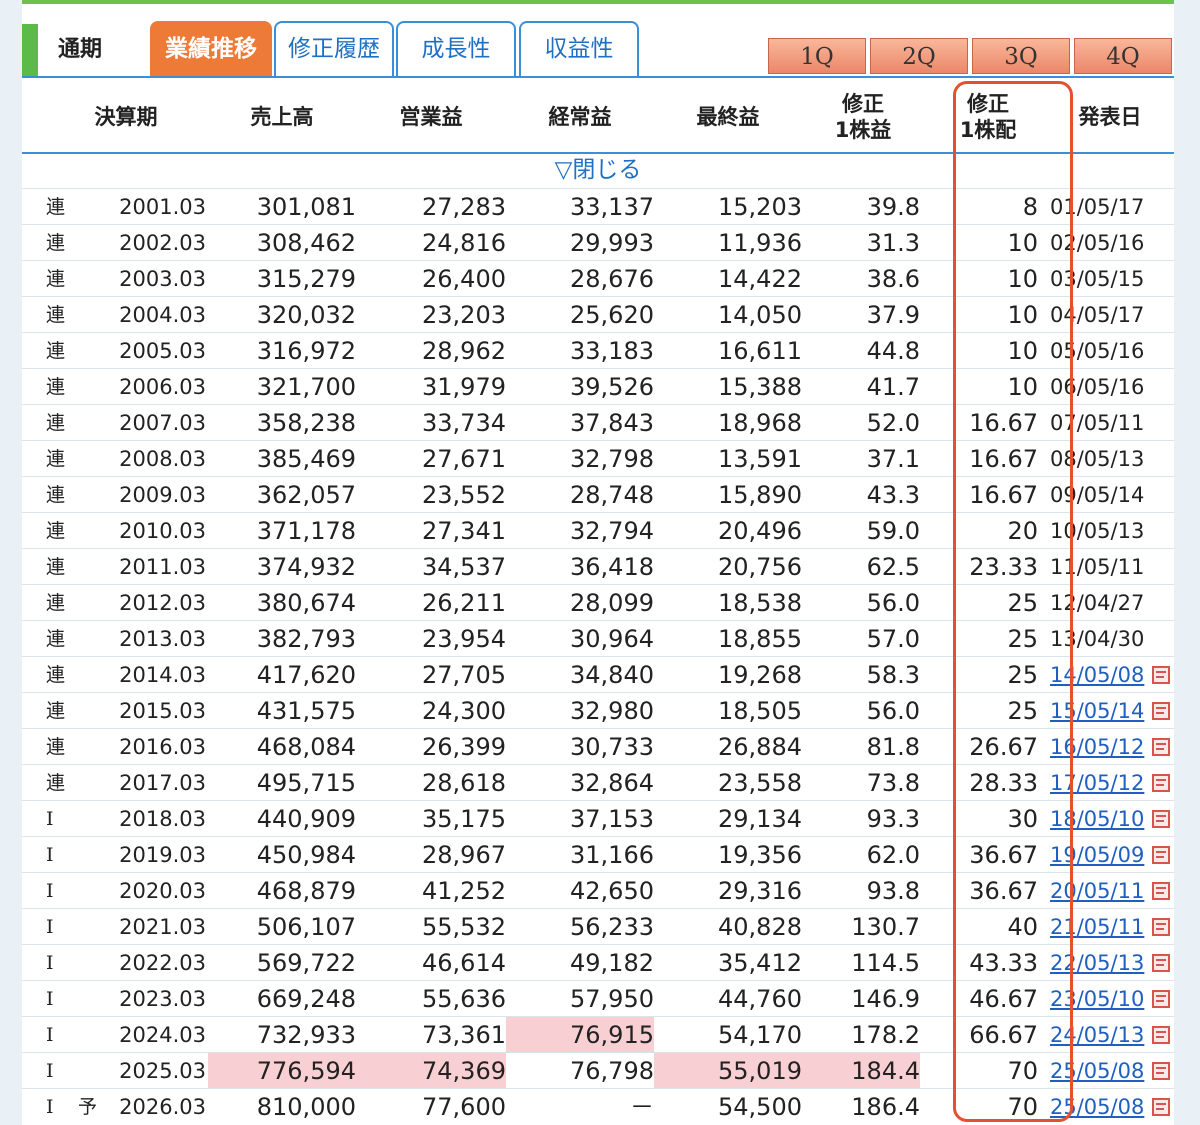 The image size is (1200, 1125). What do you see at coordinates (162, 675) in the screenshot?
I see `row-period: 2014.03` at bounding box center [162, 675].